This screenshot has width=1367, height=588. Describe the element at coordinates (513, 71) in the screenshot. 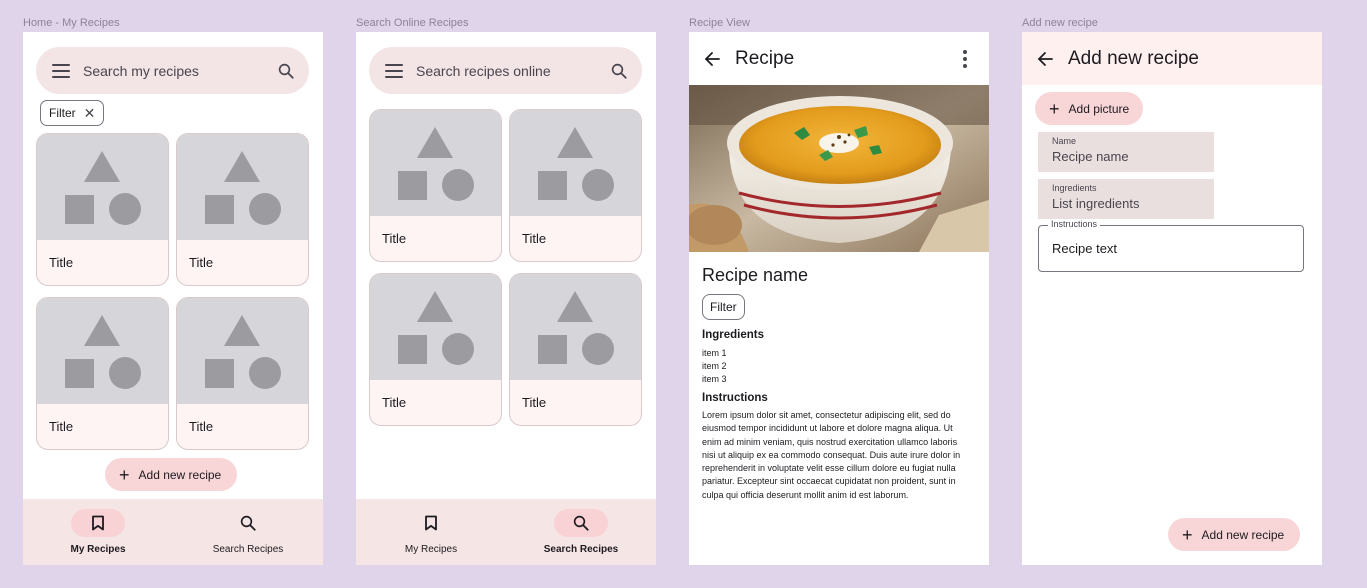

I see `search-input: Search recipes online` at that location.